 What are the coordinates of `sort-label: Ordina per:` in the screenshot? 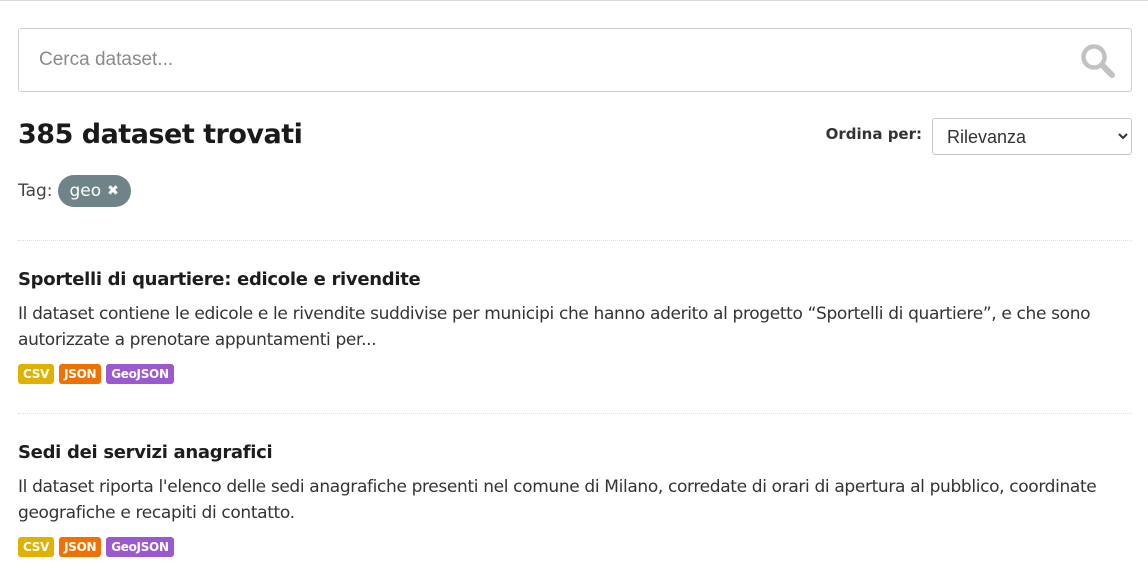 It's located at (873, 134).